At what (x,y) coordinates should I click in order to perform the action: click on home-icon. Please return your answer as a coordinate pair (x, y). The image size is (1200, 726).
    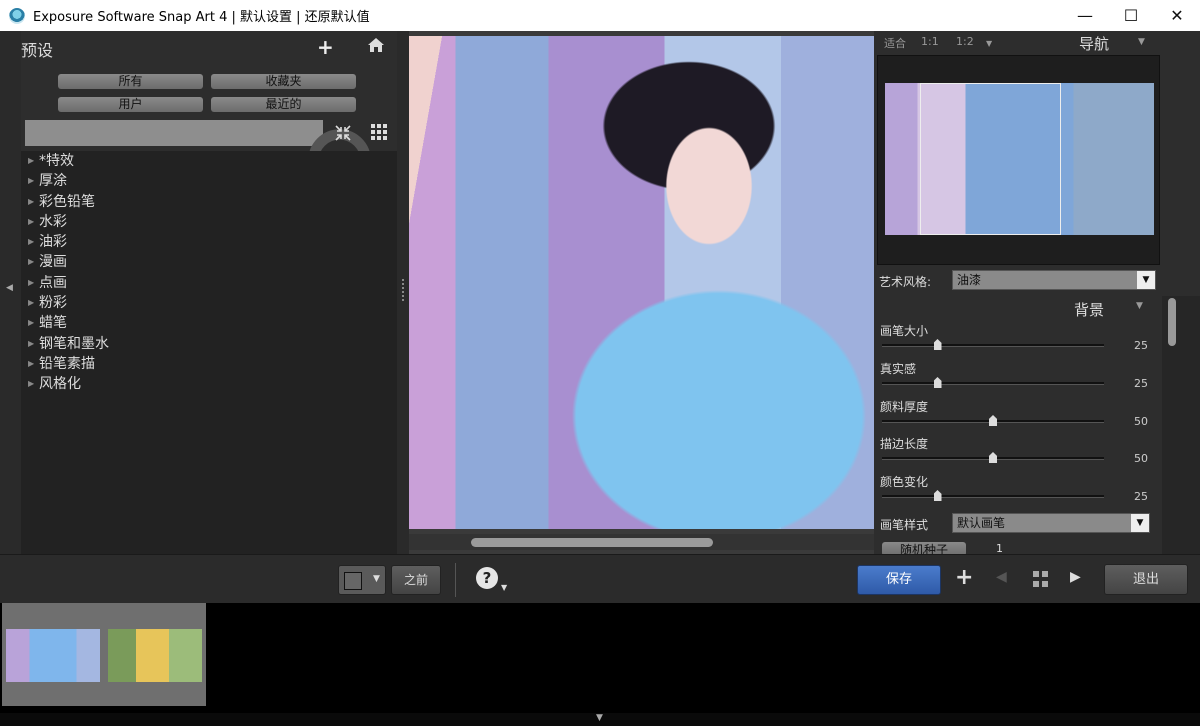
    Looking at the image, I should click on (376, 45).